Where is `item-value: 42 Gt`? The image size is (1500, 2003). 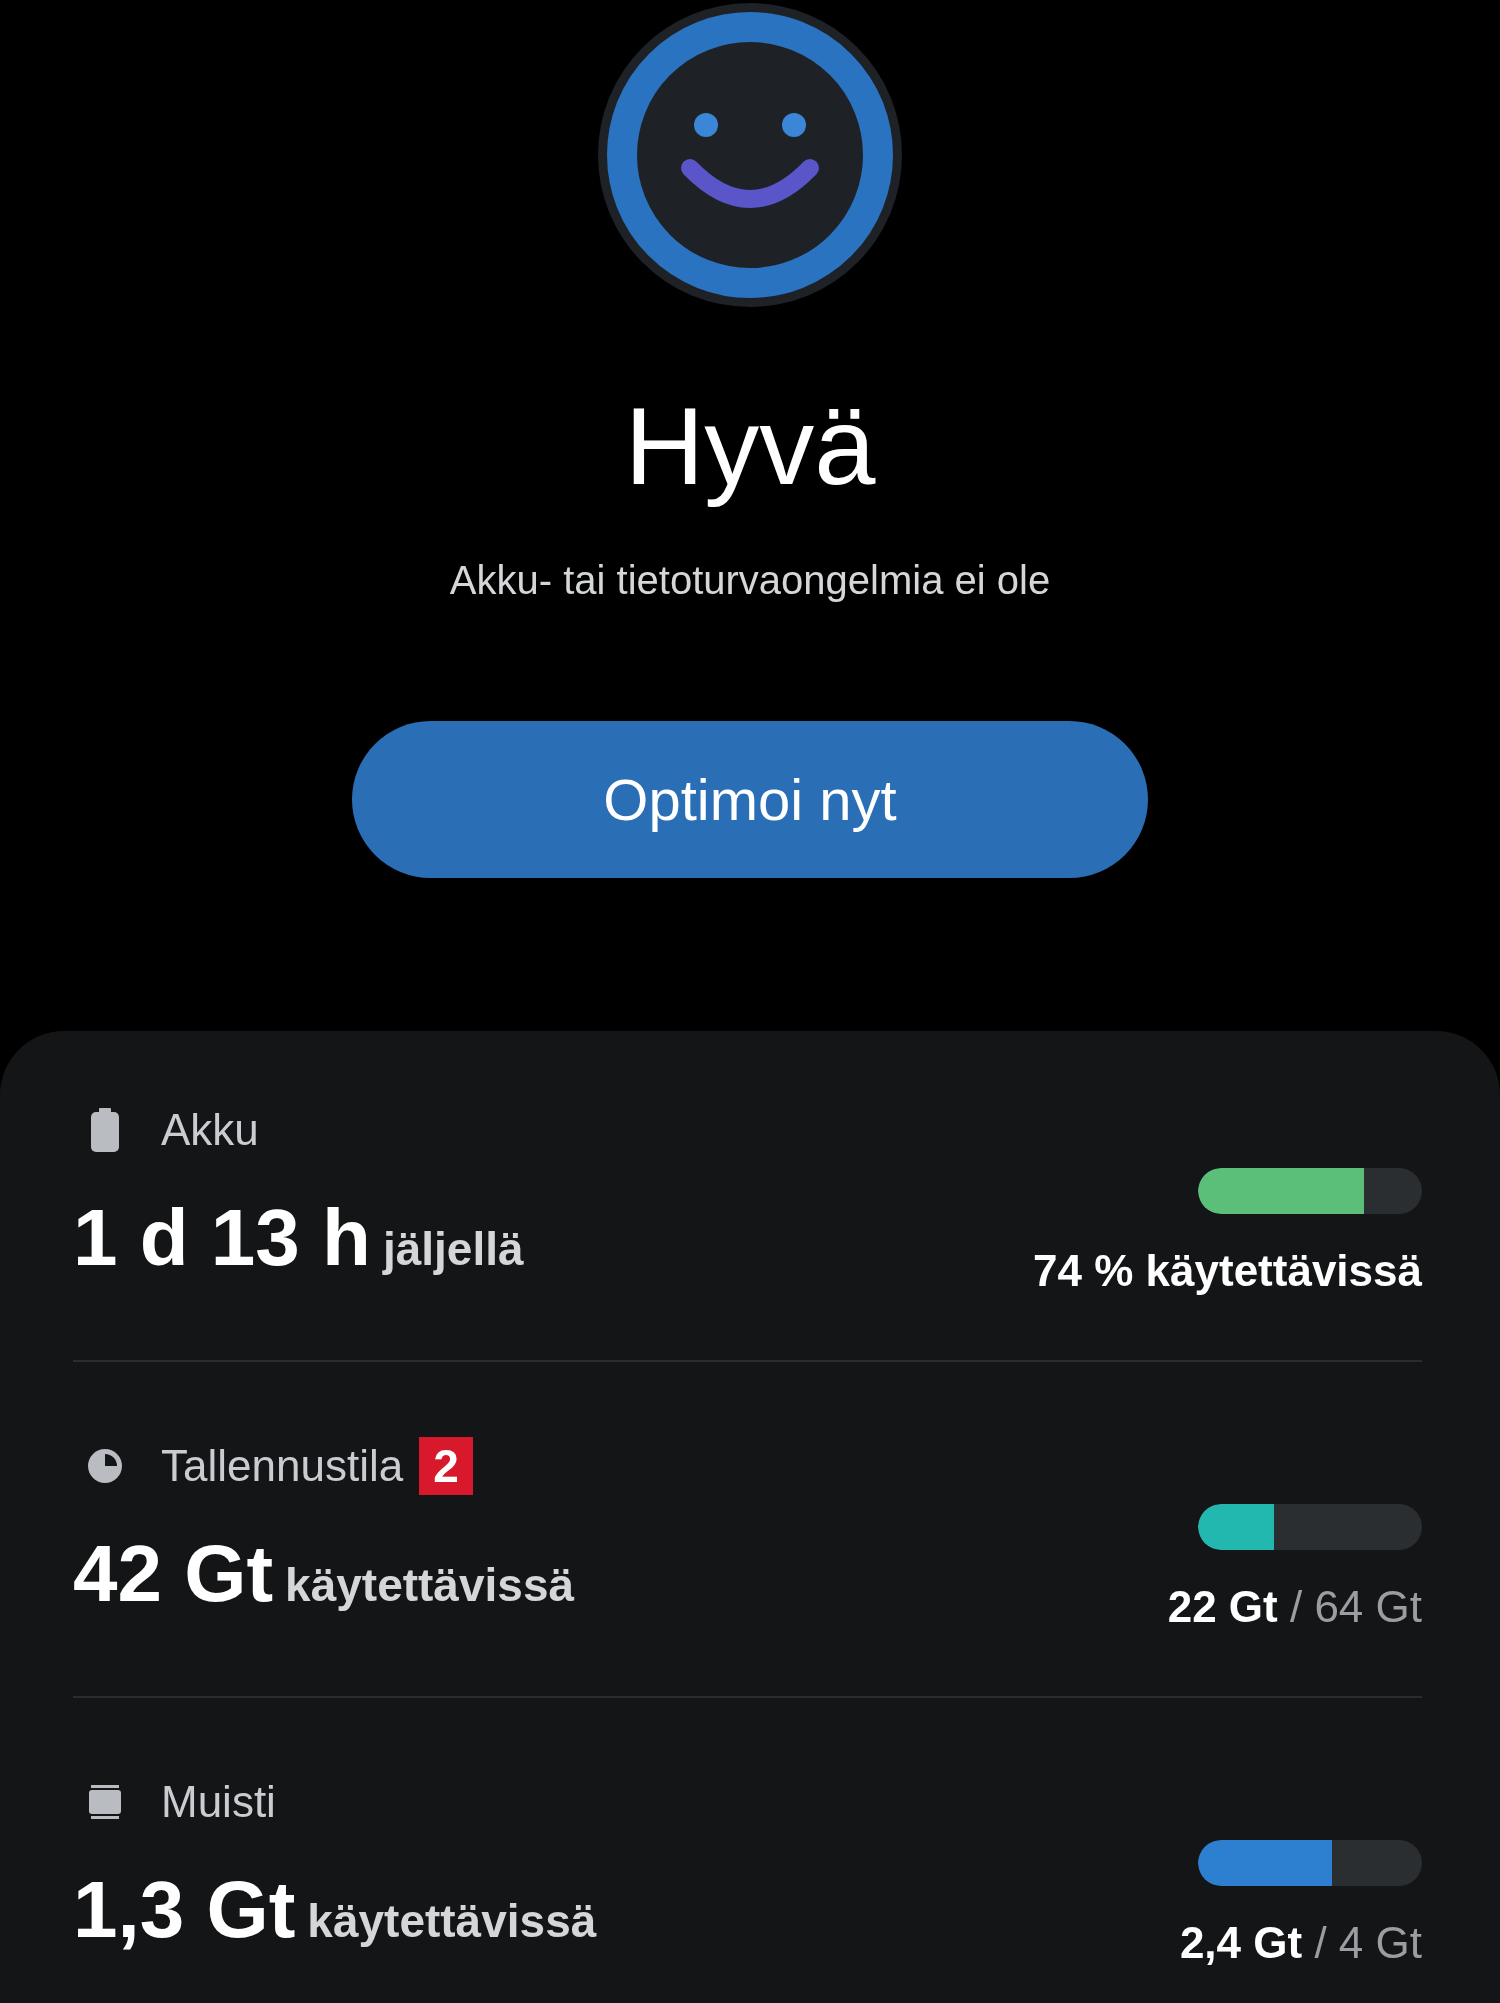
item-value: 42 Gt is located at coordinates (173, 1574).